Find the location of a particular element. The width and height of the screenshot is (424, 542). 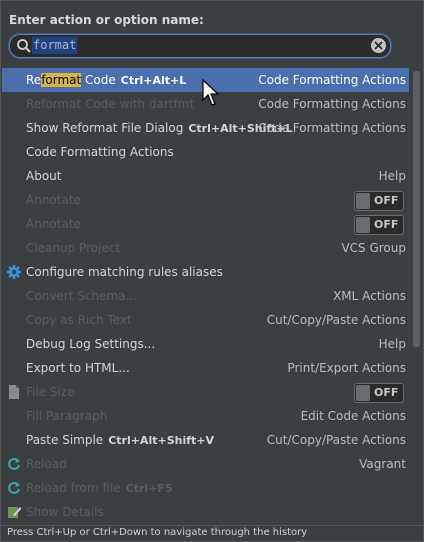

action-name: Cleanup Project is located at coordinates (73, 248).